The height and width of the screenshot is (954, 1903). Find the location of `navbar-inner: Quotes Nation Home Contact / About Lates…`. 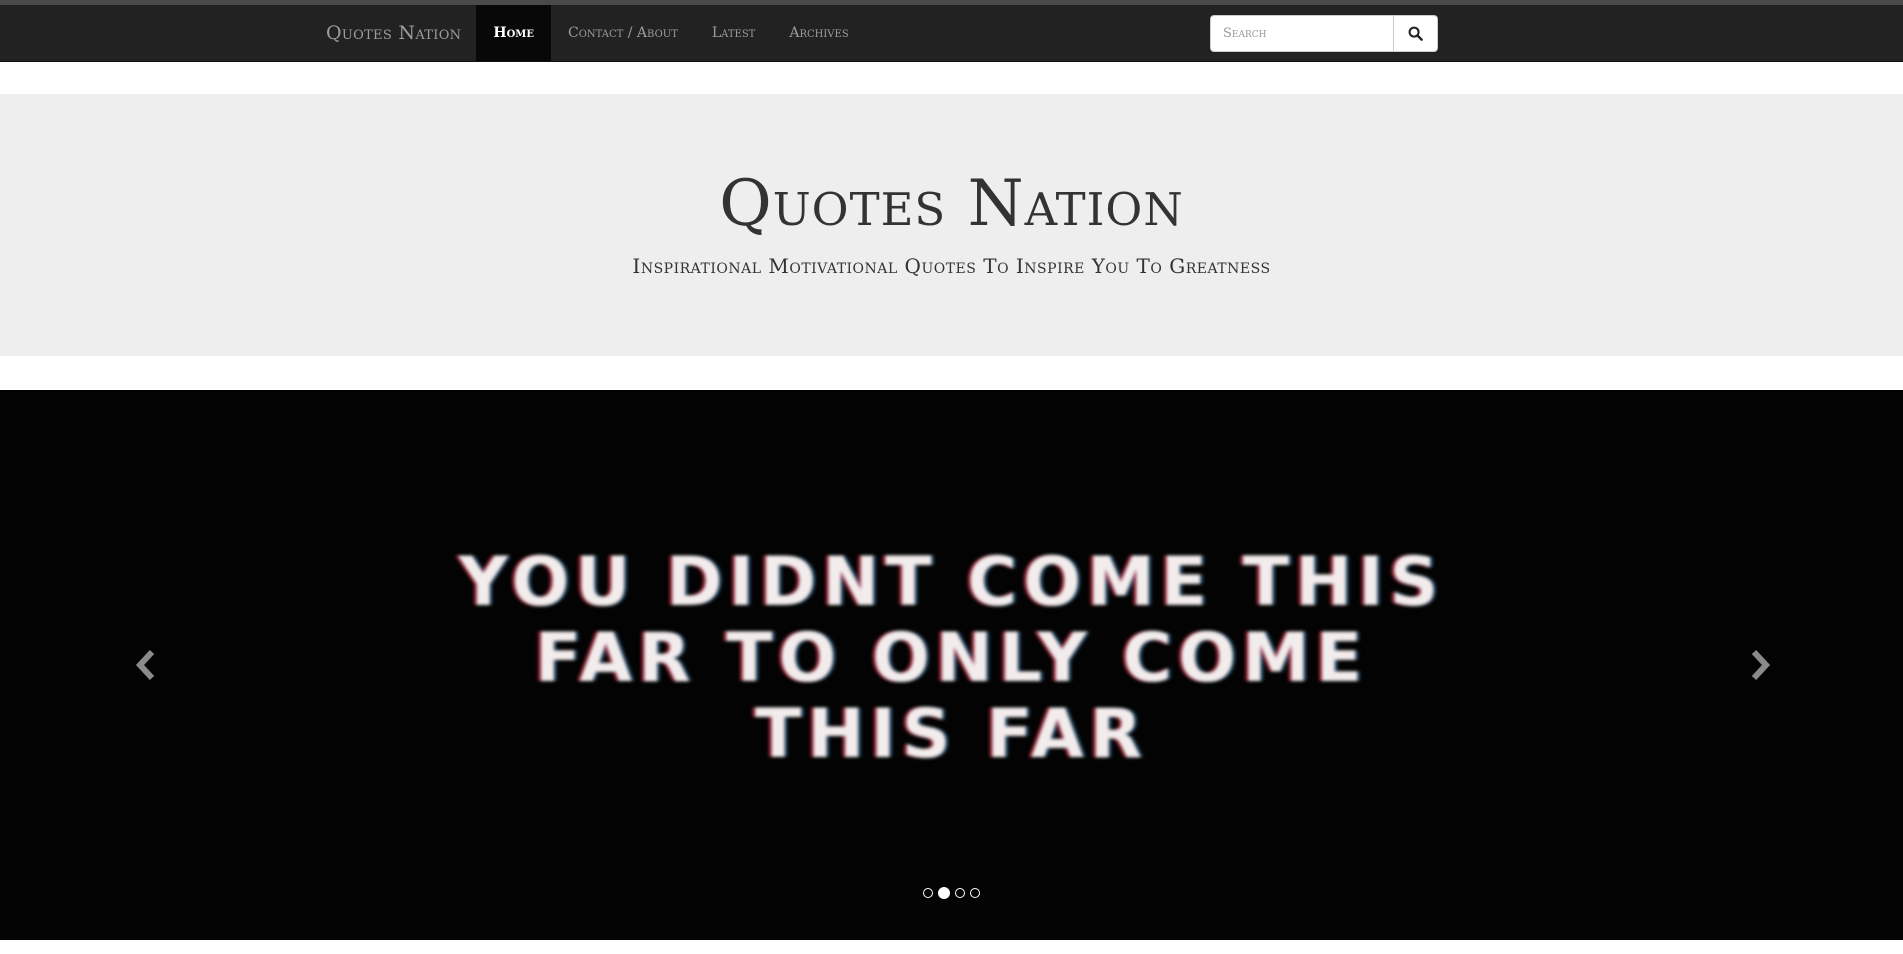

navbar-inner: Quotes Nation Home Contact / About Lates… is located at coordinates (588, 33).